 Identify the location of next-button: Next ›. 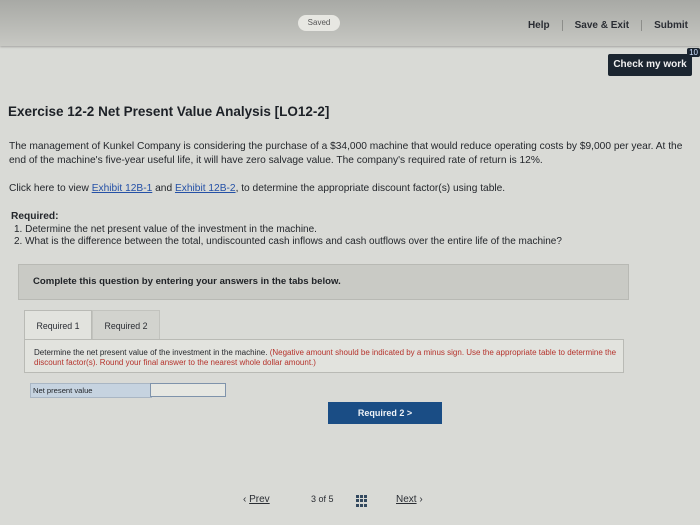
(409, 499).